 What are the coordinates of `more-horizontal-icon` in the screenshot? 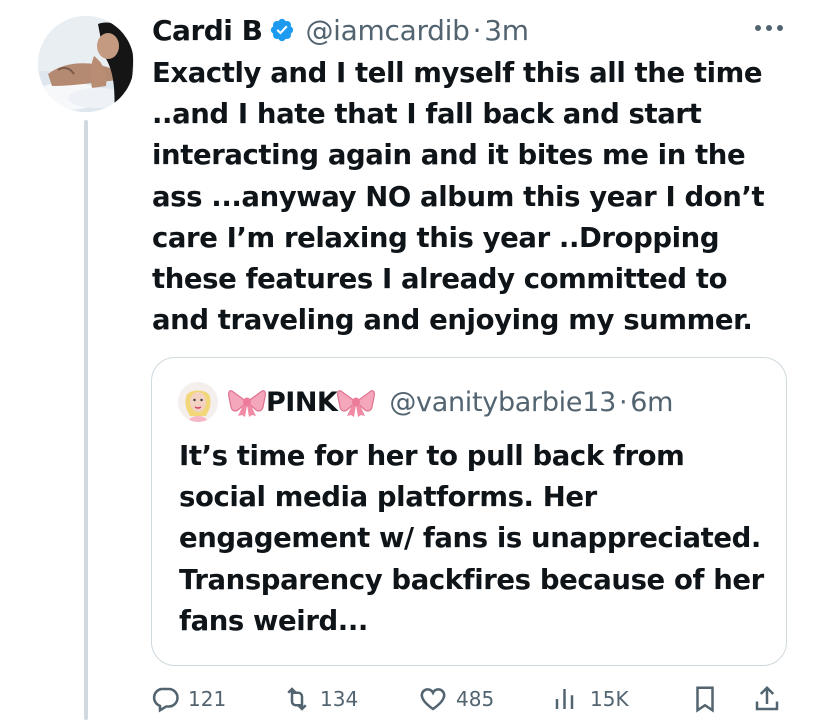 It's located at (769, 28).